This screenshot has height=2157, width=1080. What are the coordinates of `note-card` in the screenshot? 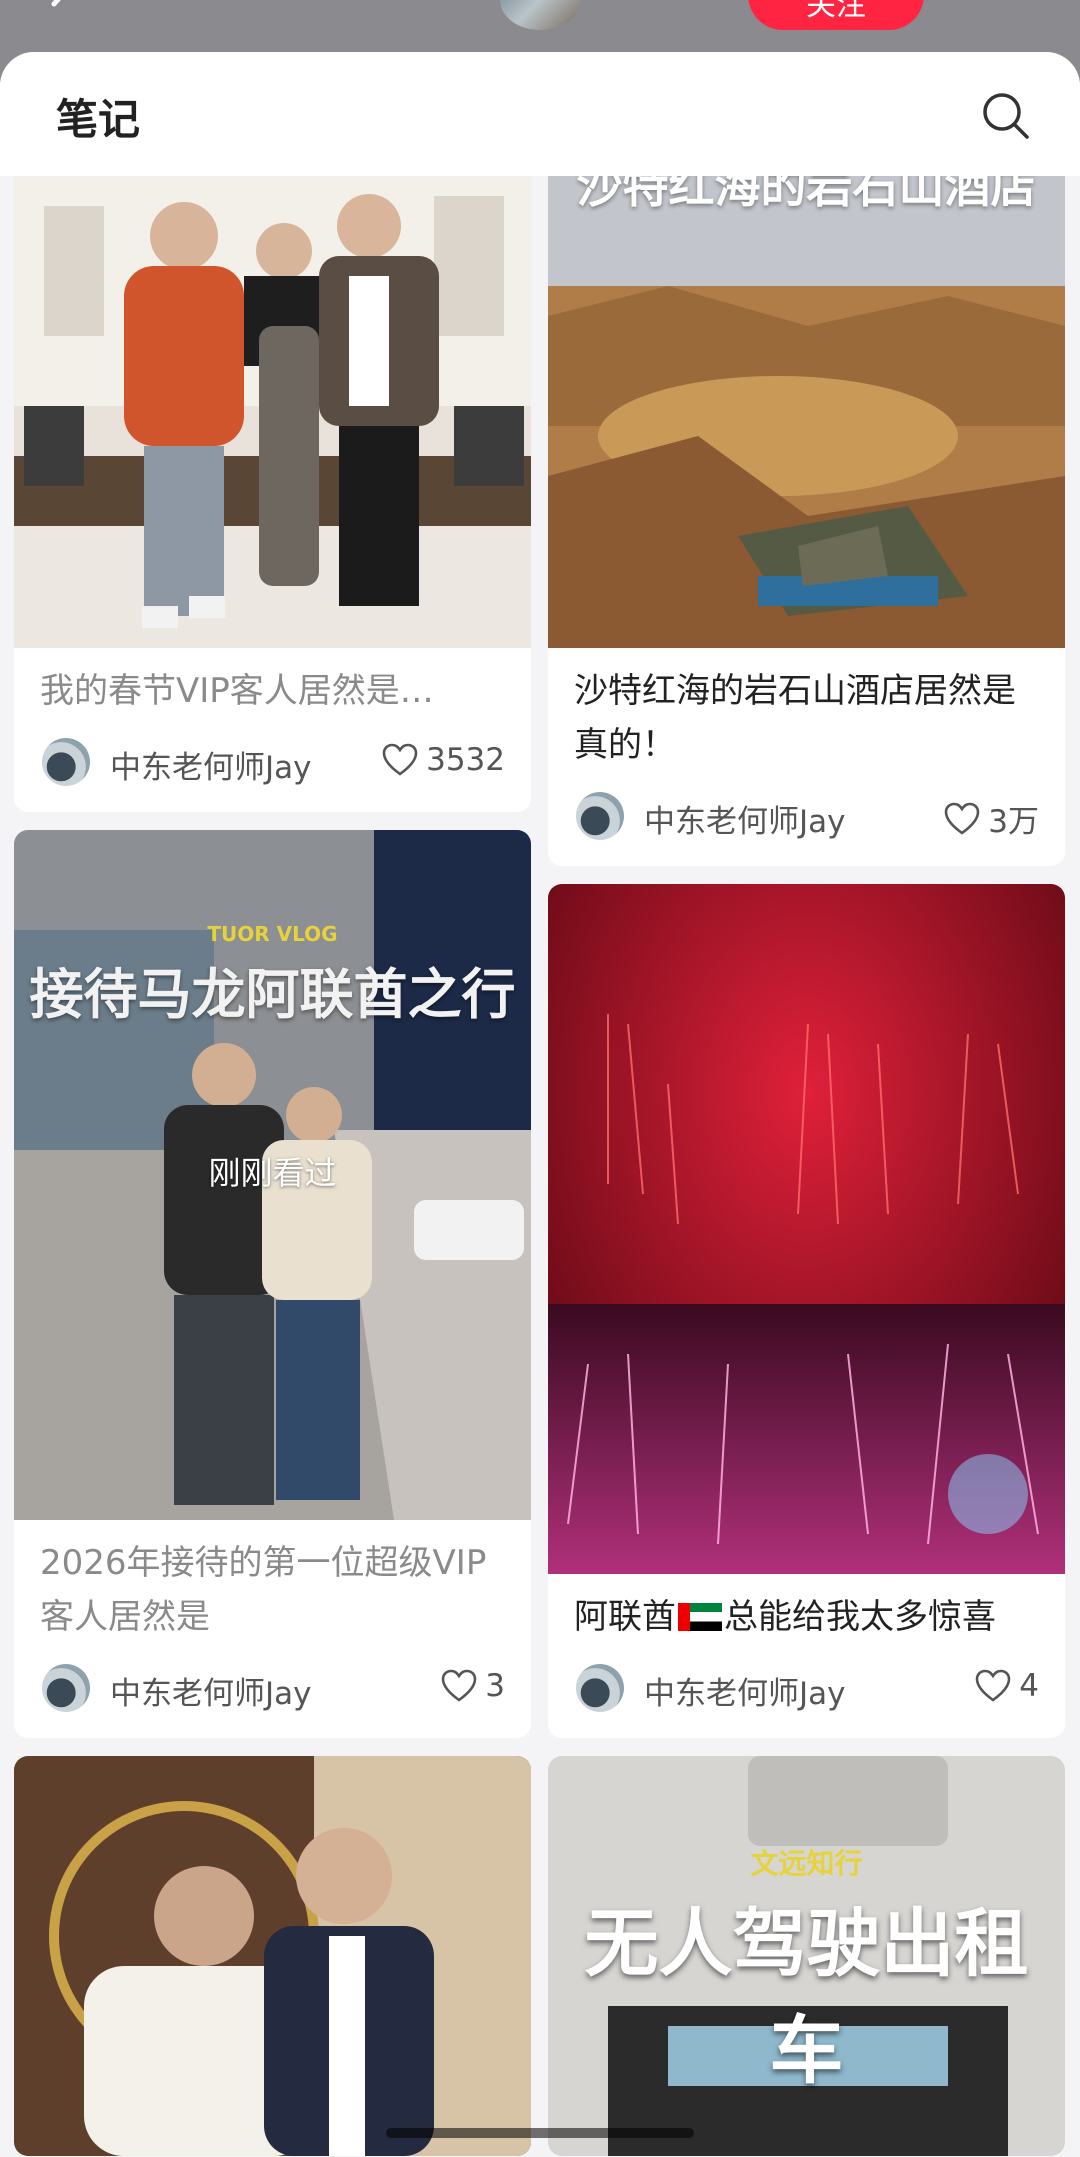 It's located at (272, 1956).